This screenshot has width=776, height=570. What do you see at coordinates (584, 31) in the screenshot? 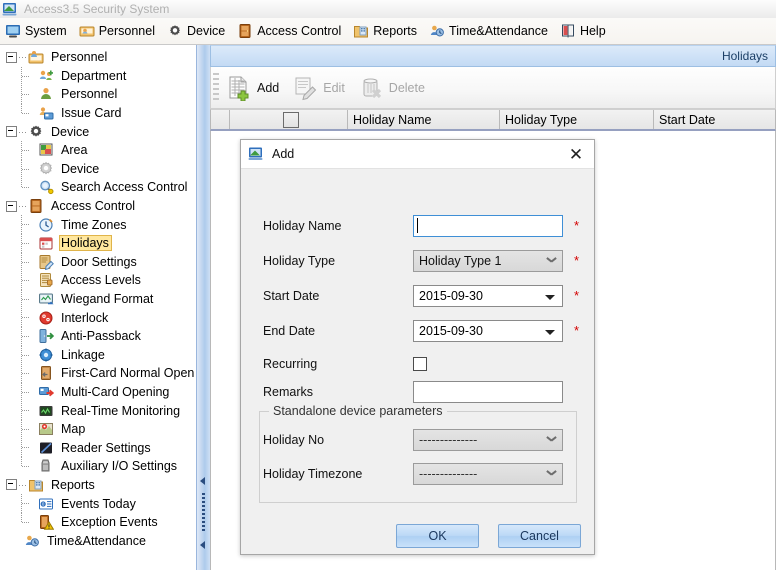
I see `menu-item-help: Help` at bounding box center [584, 31].